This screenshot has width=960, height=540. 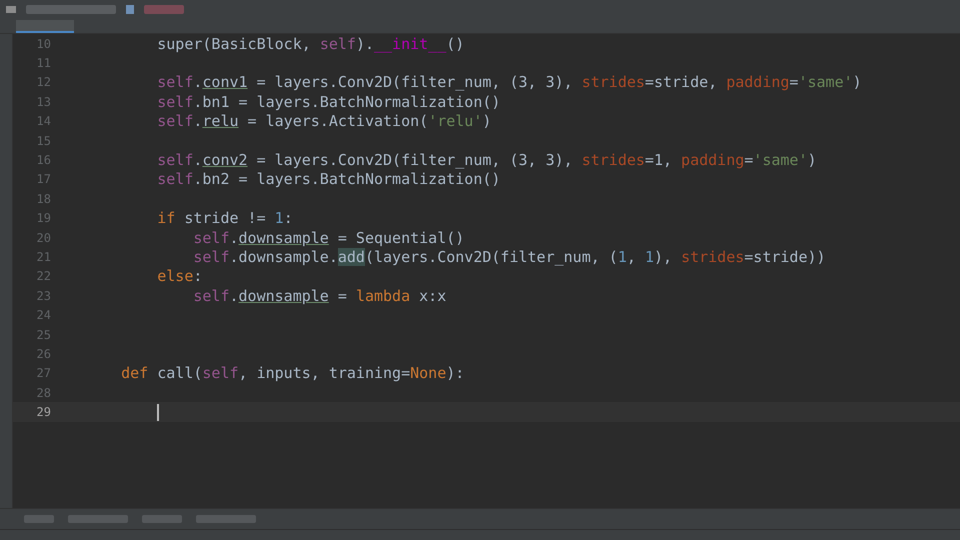 I want to click on line-number: 24, so click(x=44, y=315).